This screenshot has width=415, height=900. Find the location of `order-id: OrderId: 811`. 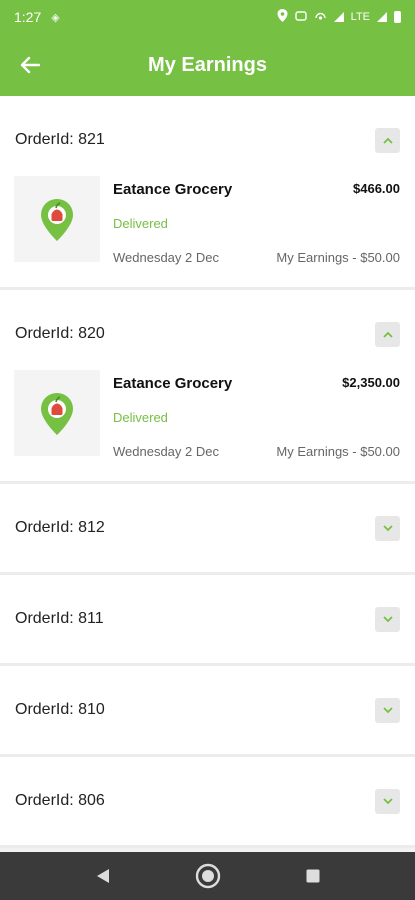

order-id: OrderId: 811 is located at coordinates (59, 618).